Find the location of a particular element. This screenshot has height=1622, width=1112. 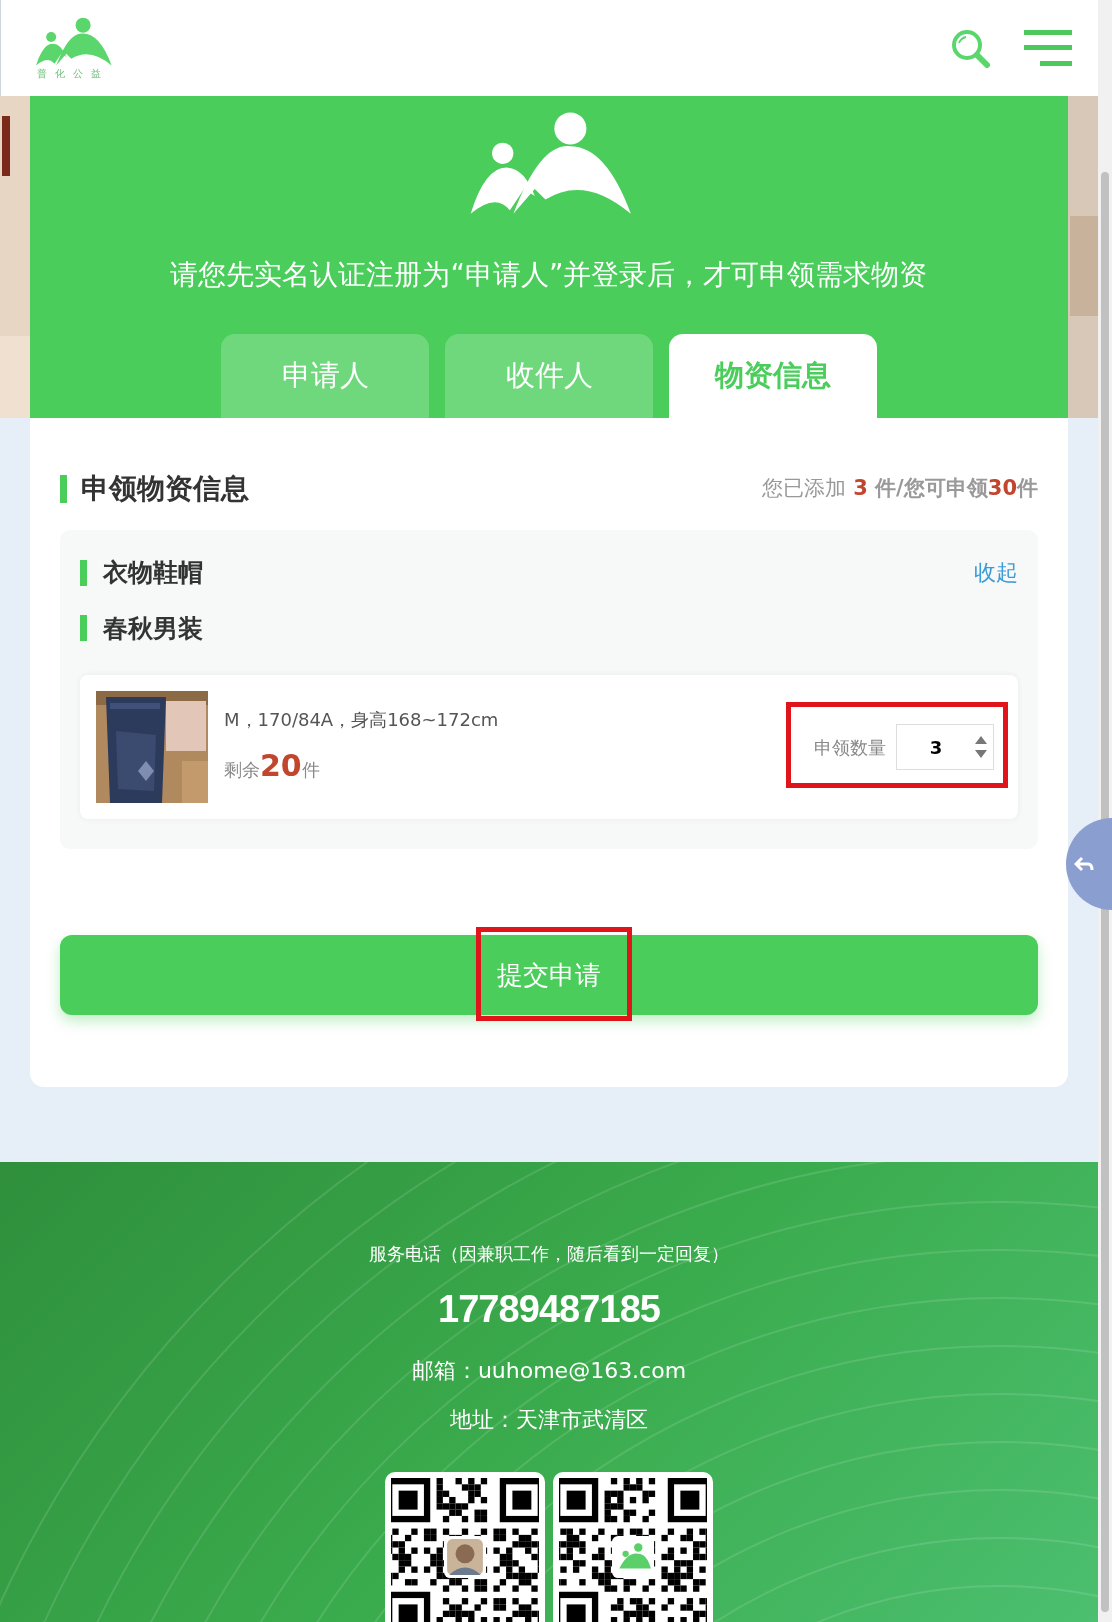

tab: 物资信息 is located at coordinates (773, 376).